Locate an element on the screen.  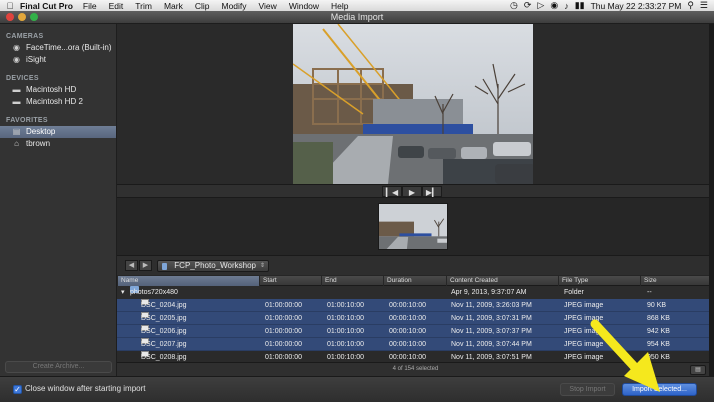
folder-icon is located at coordinates (165, 266).